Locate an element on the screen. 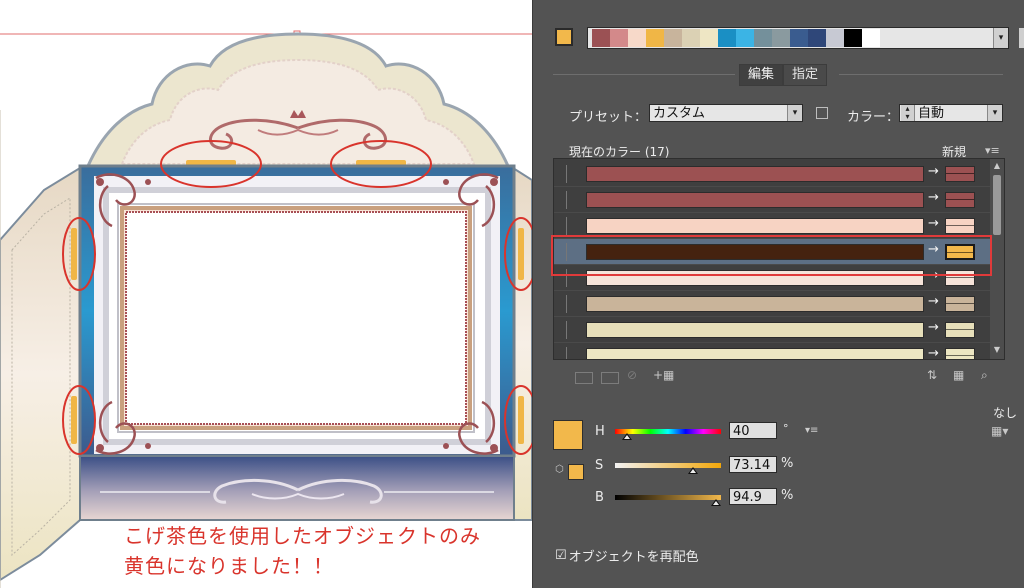 The height and width of the screenshot is (588, 1024). color-group-swatches is located at coordinates (737, 38).